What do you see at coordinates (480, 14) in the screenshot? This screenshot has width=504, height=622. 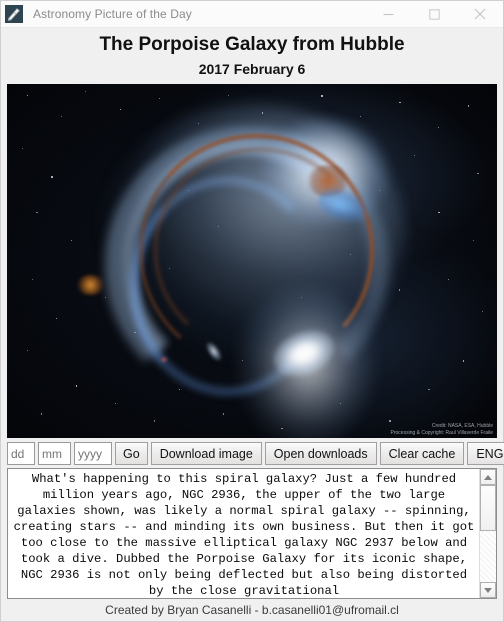 I see `close-icon` at bounding box center [480, 14].